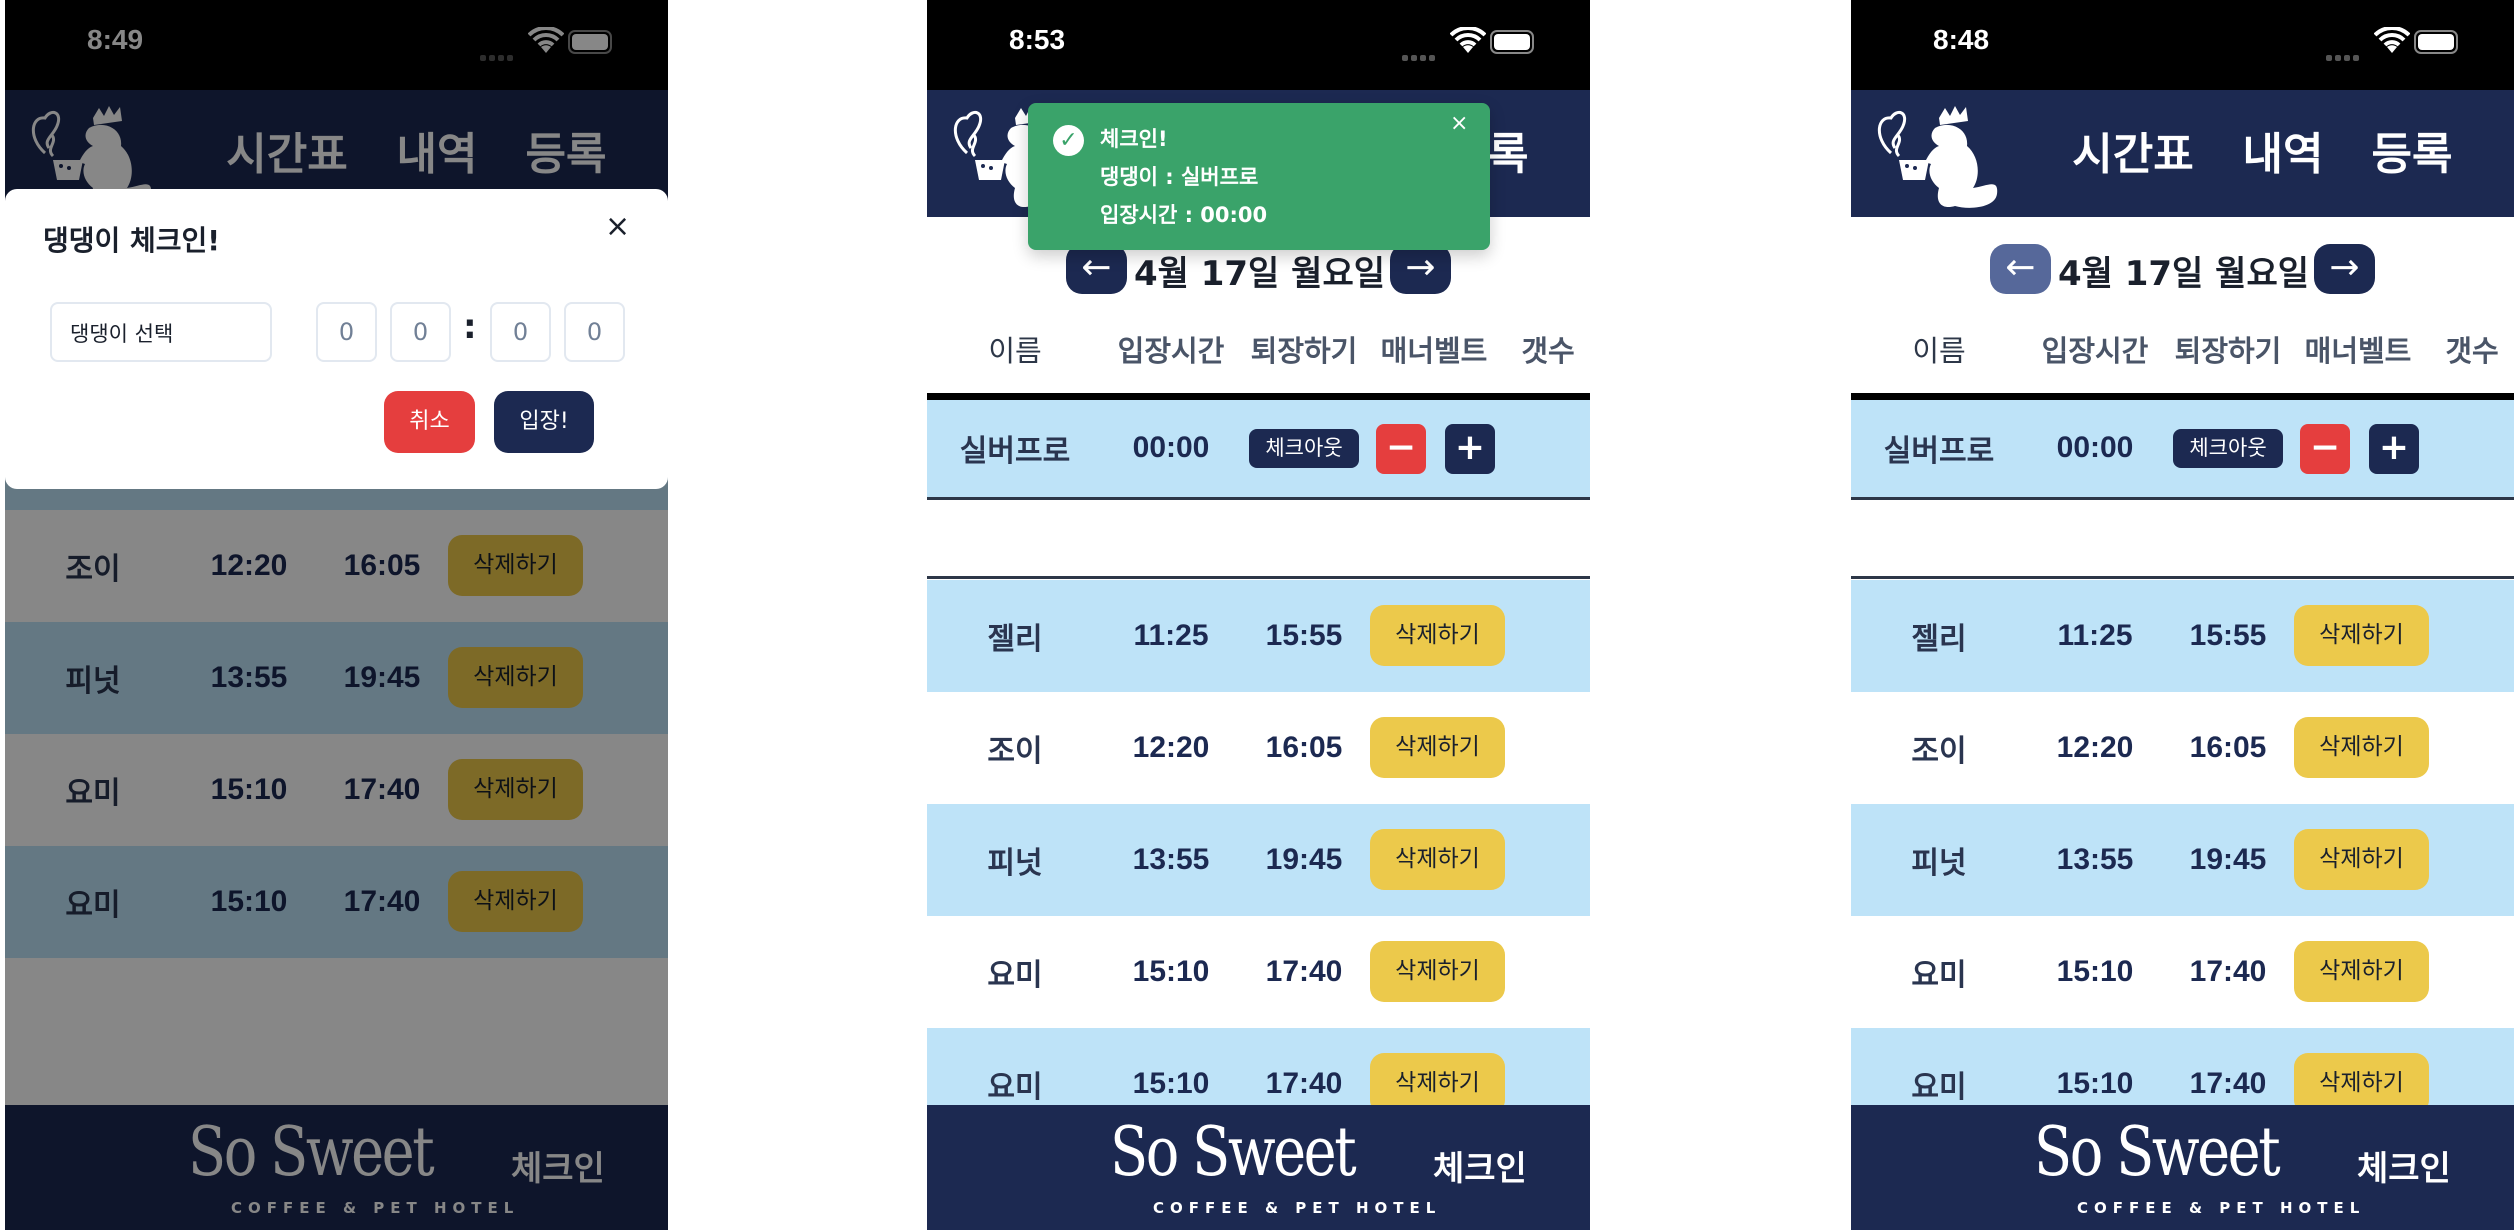 This screenshot has width=2515, height=1230. Describe the element at coordinates (161, 332) in the screenshot. I see `dog-select: 댕댕이 선택` at that location.